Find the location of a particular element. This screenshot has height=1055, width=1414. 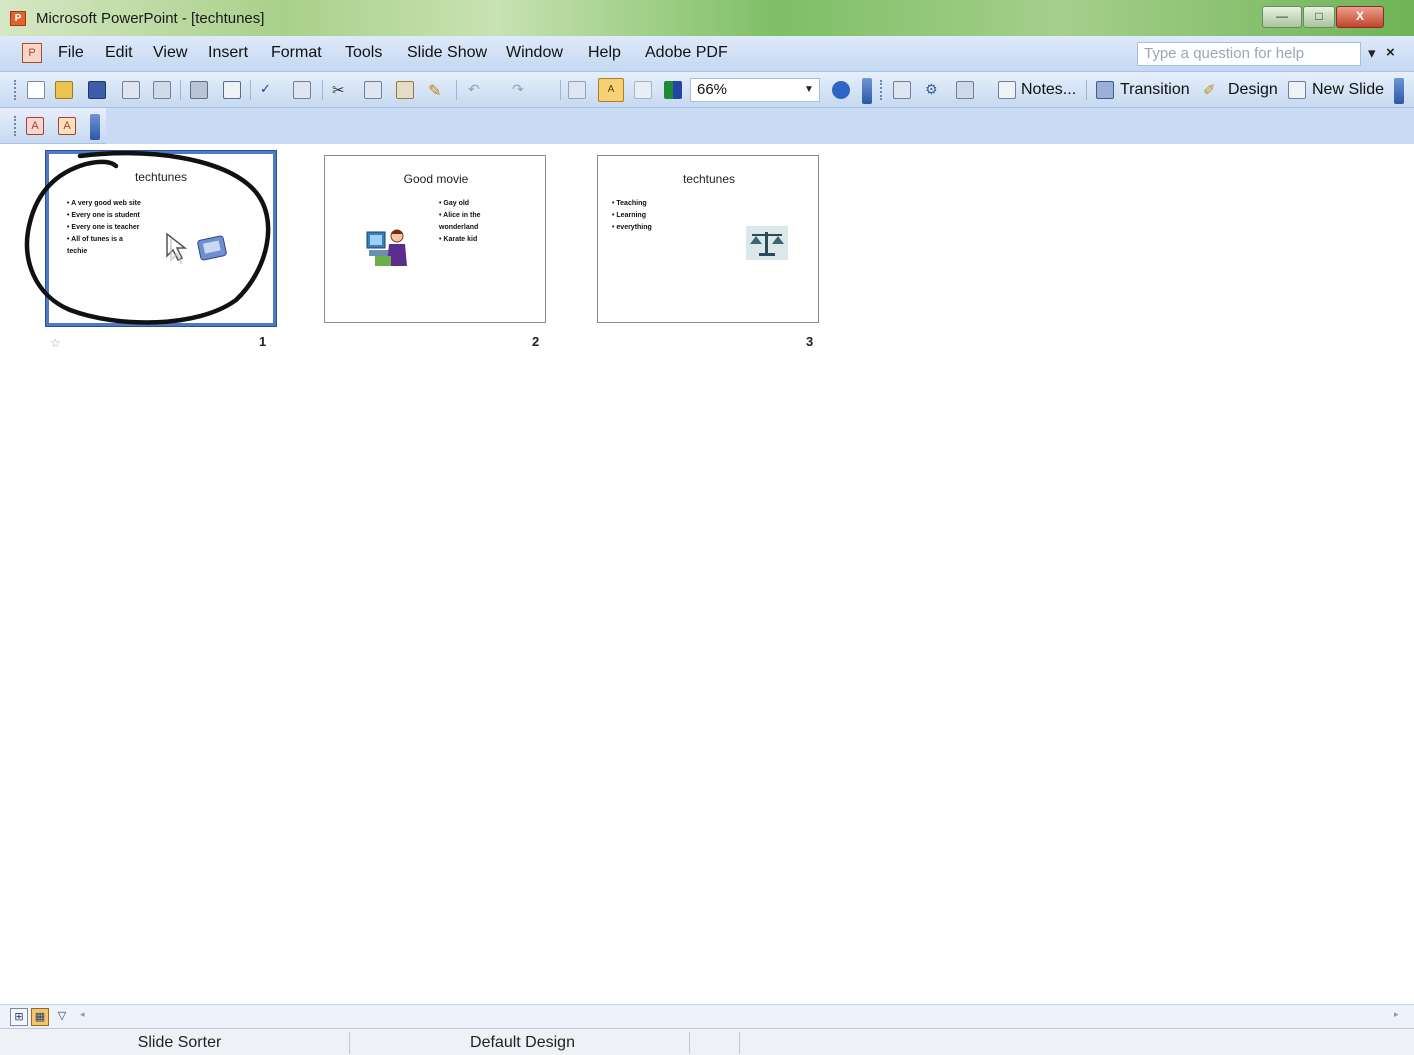

help-dropdown-icon: ▾ is located at coordinates (1372, 53).